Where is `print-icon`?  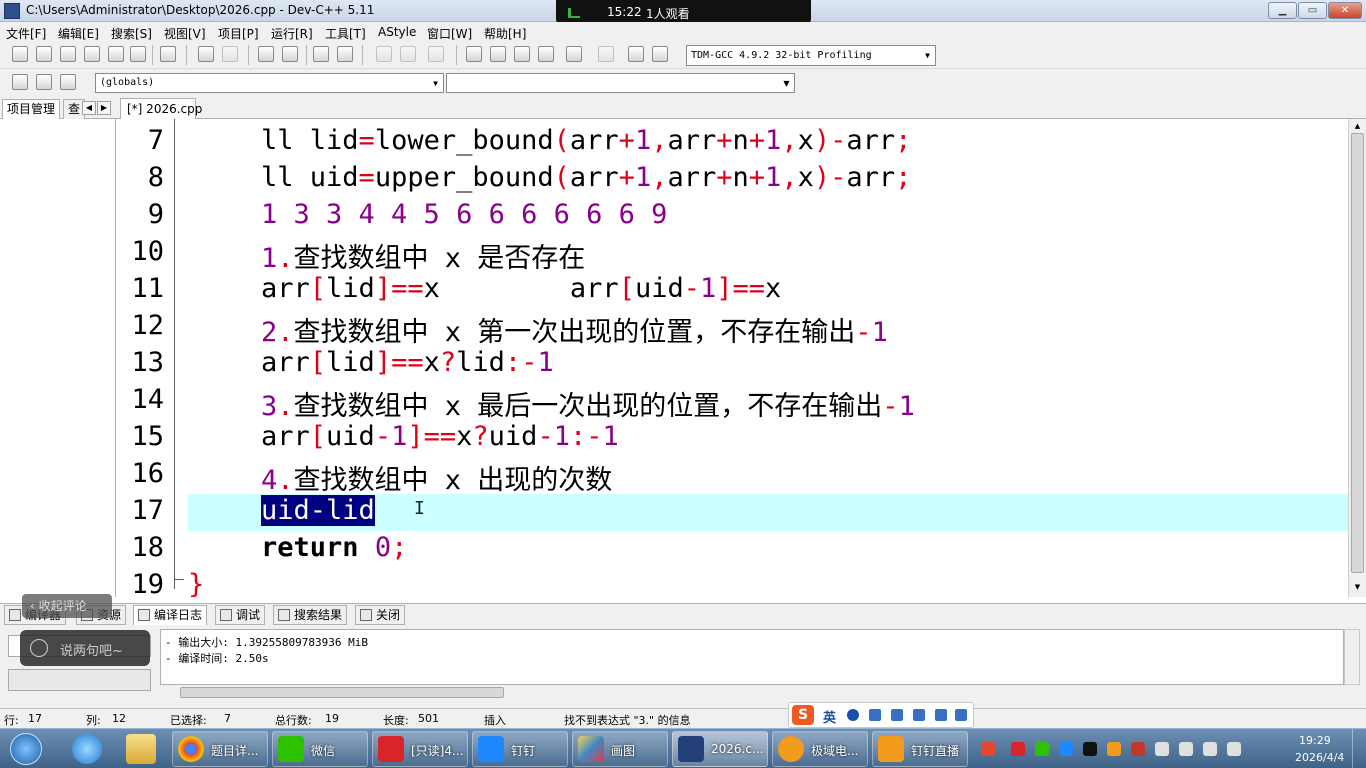
print-icon is located at coordinates (168, 54).